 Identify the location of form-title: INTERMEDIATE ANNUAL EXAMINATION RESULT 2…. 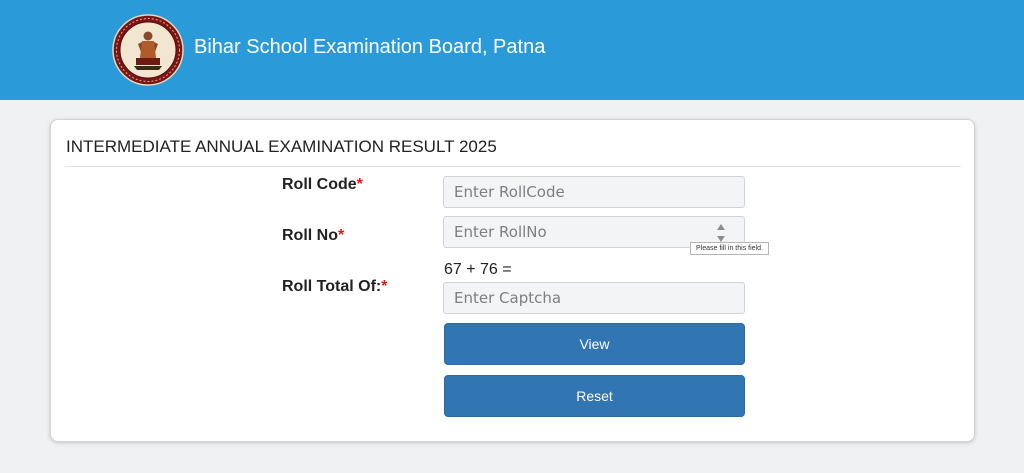
(281, 146).